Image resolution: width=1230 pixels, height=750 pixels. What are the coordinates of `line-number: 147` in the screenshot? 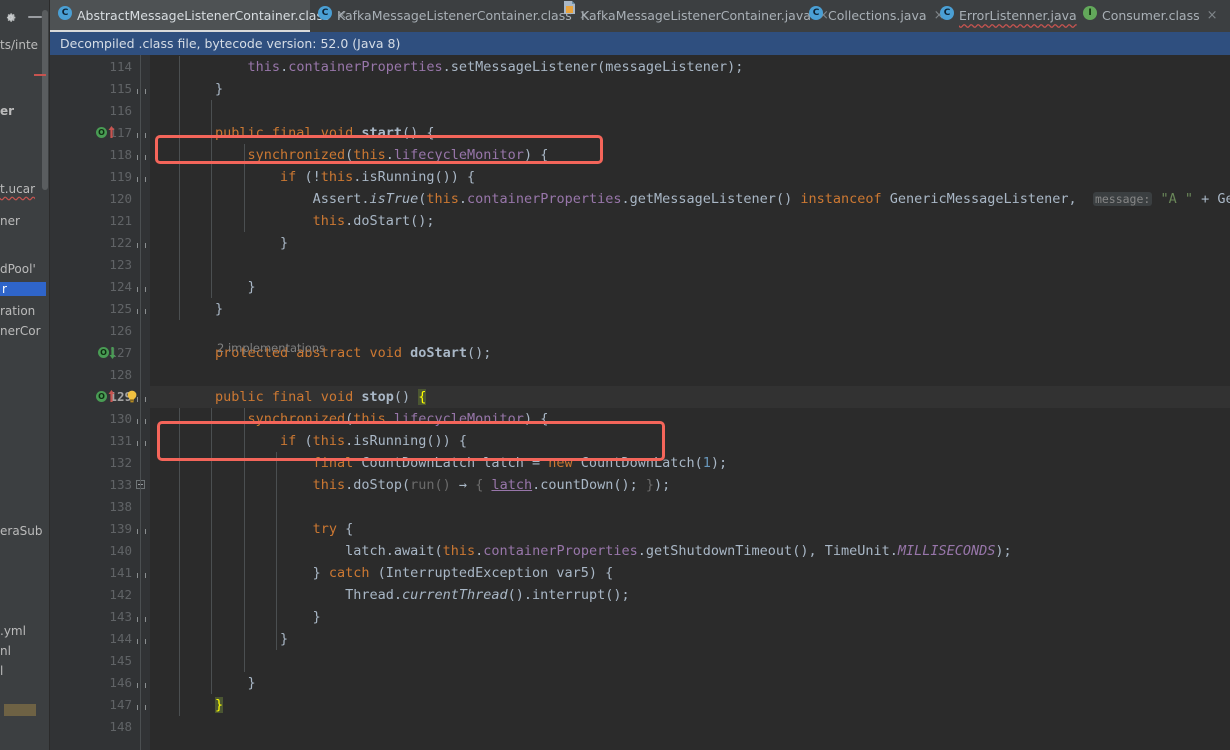 It's located at (120, 704).